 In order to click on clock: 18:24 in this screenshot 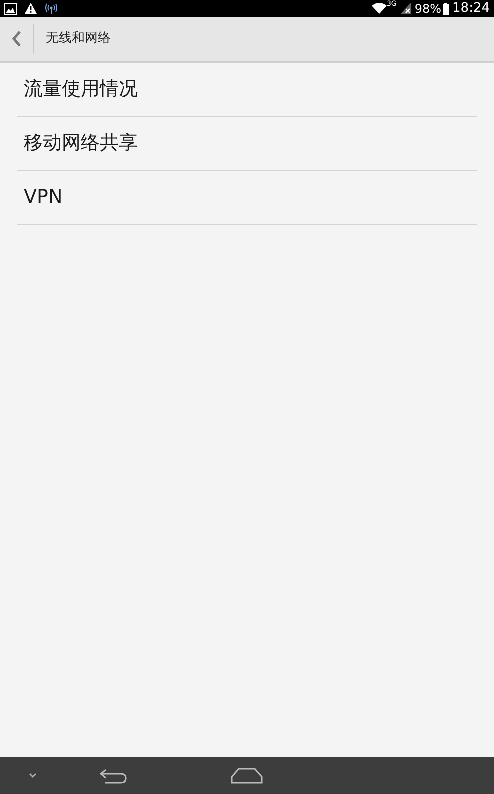, I will do `click(471, 8)`.